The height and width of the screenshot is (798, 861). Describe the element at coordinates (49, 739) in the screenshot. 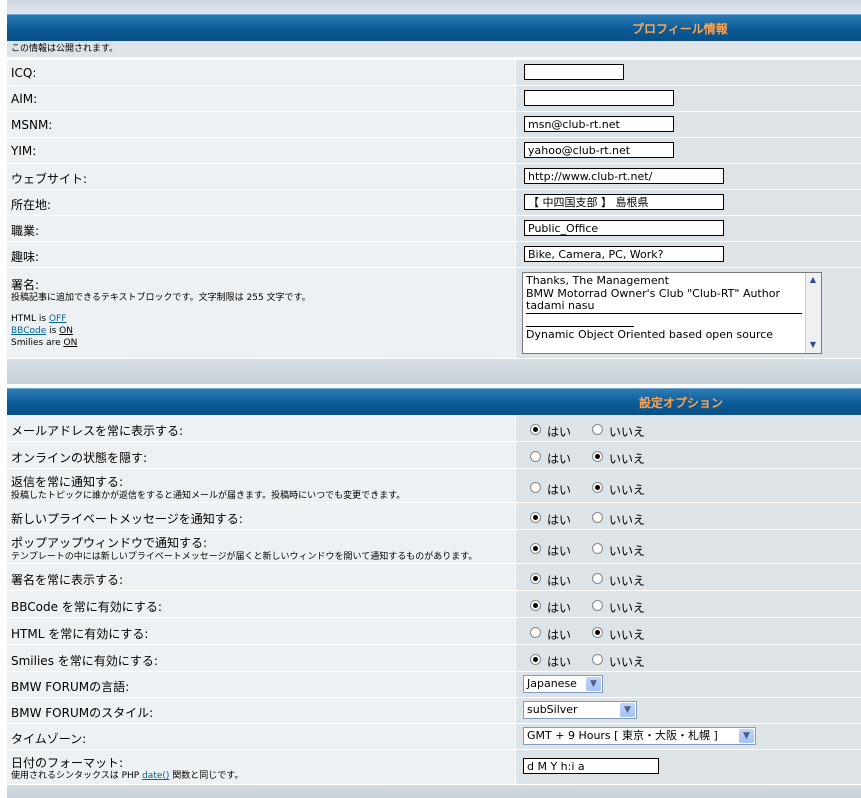

I see `timezone-label: タイムゾーン:` at that location.